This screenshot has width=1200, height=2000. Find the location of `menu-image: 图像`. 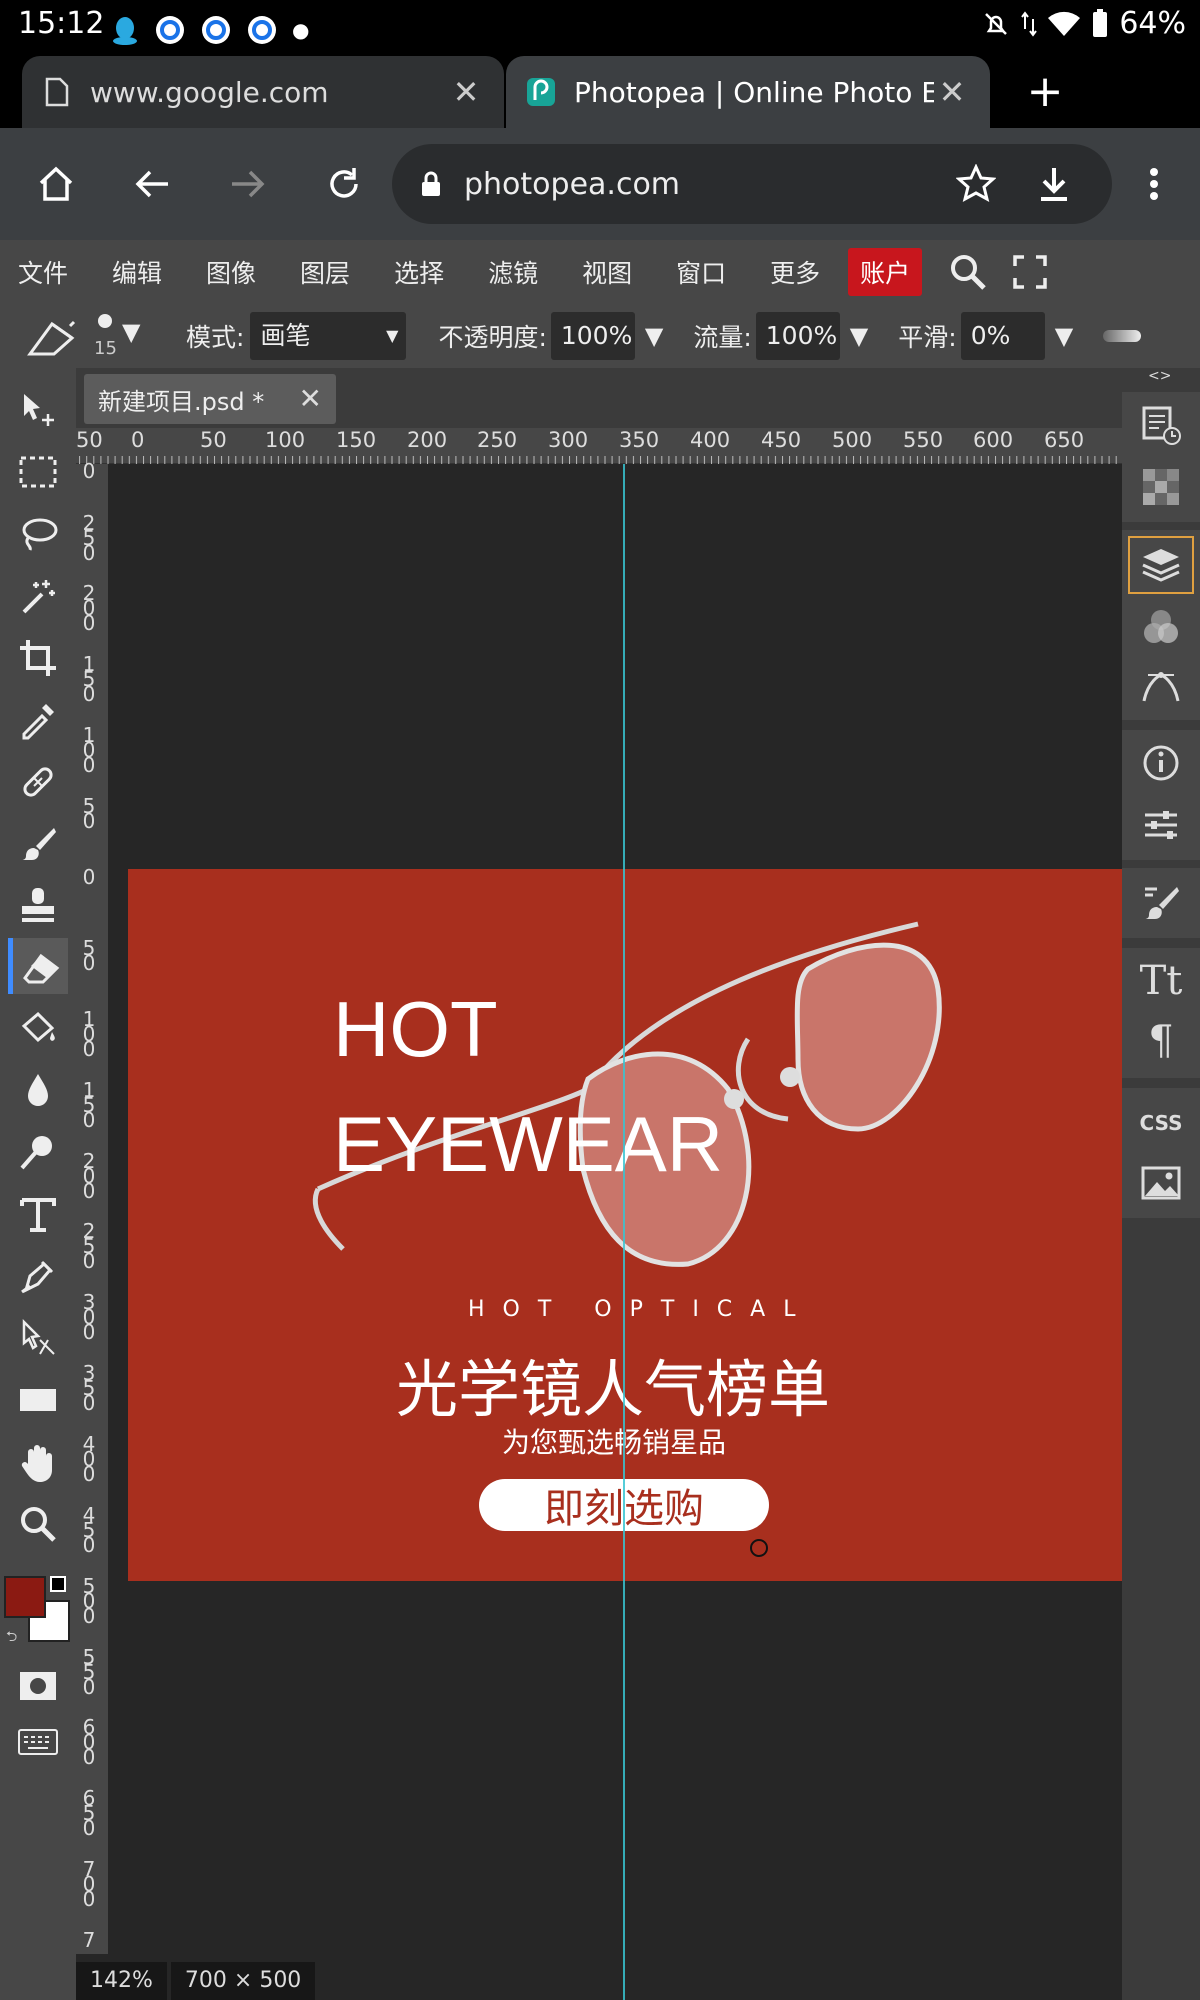

menu-image: 图像 is located at coordinates (239, 272).